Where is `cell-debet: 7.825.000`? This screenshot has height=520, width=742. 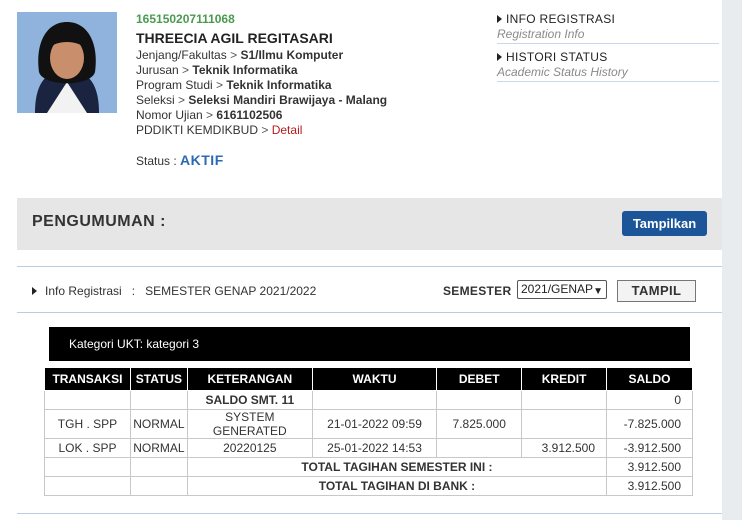 cell-debet: 7.825.000 is located at coordinates (479, 424).